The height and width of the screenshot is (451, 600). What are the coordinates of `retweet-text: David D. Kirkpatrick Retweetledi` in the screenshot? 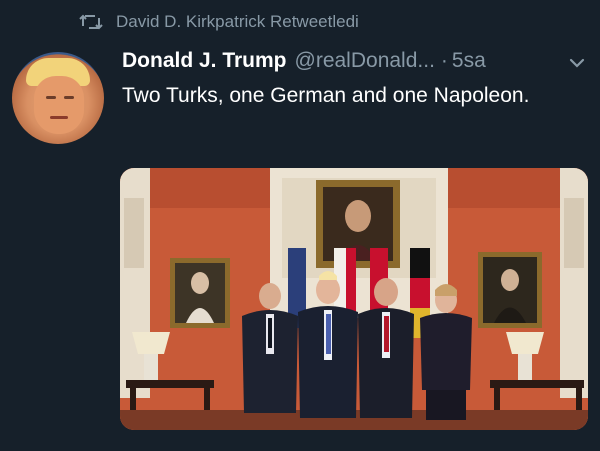 It's located at (237, 21).